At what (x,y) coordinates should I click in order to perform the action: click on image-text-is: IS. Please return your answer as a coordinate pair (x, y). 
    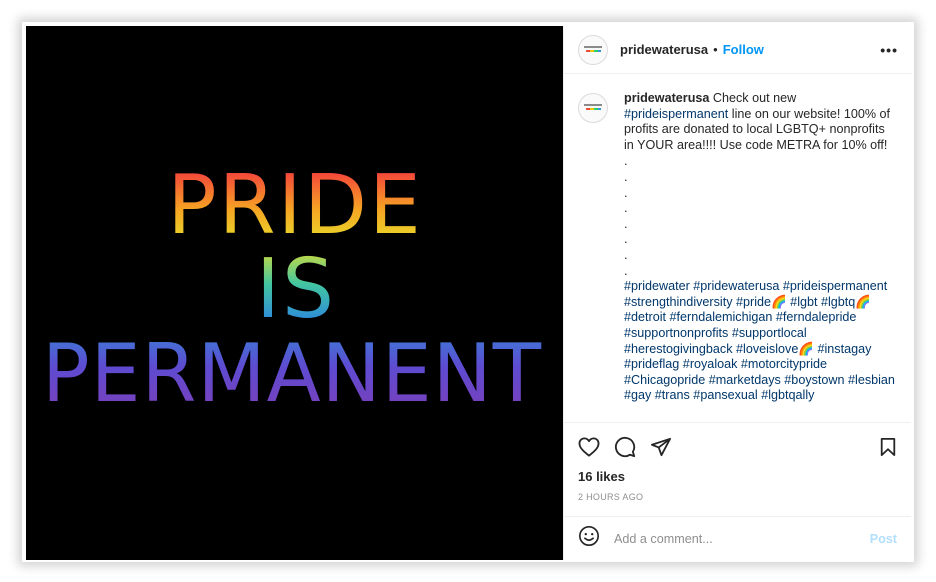
    Looking at the image, I should click on (296, 289).